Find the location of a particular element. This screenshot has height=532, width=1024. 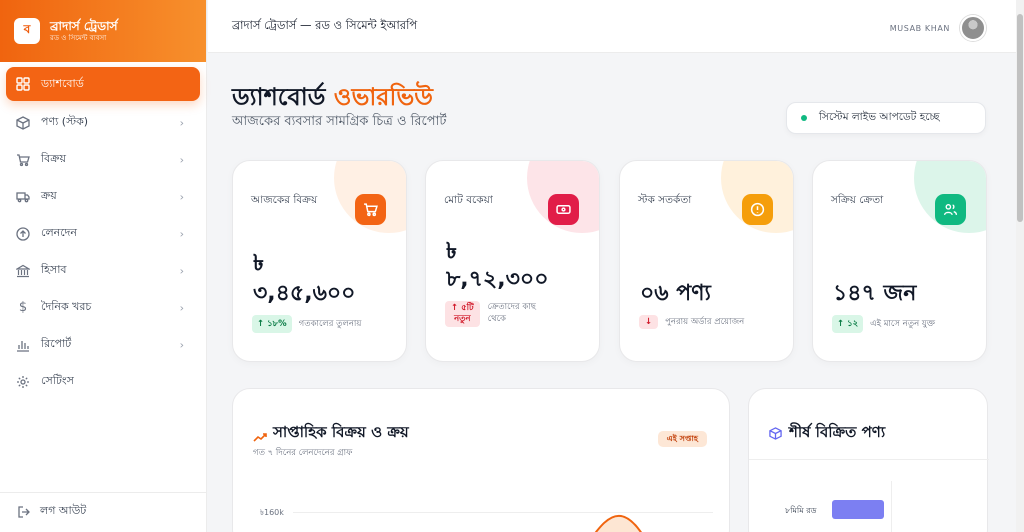

trend-badge: ↑ ৫টি নতুন is located at coordinates (462, 314).